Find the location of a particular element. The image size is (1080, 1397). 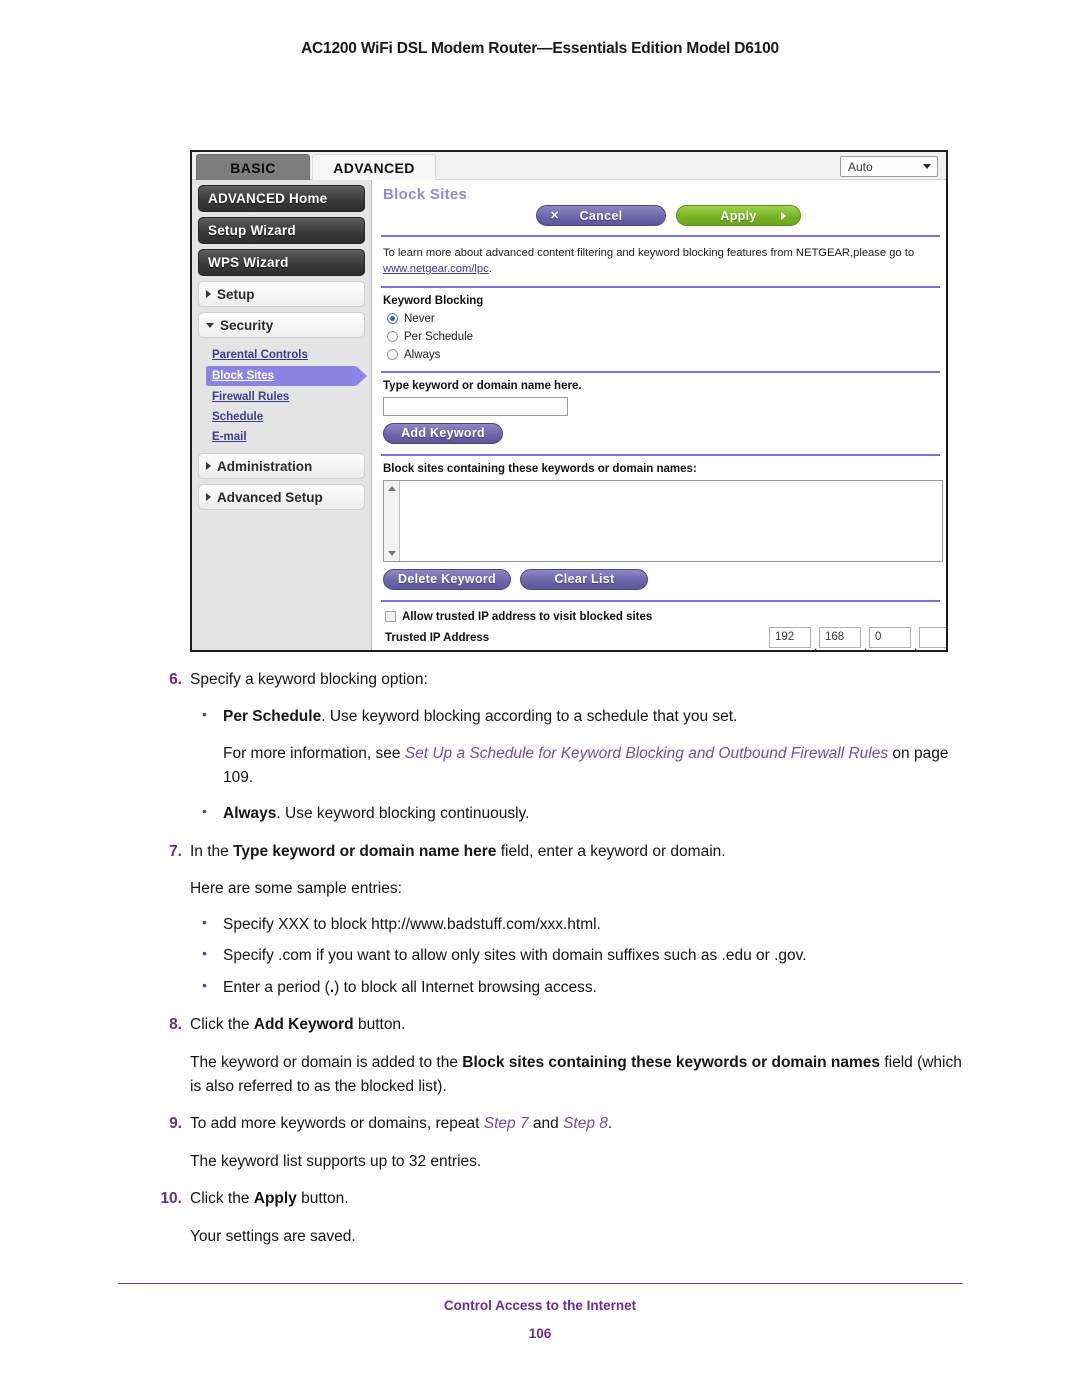

footer-divider is located at coordinates (540, 1283).